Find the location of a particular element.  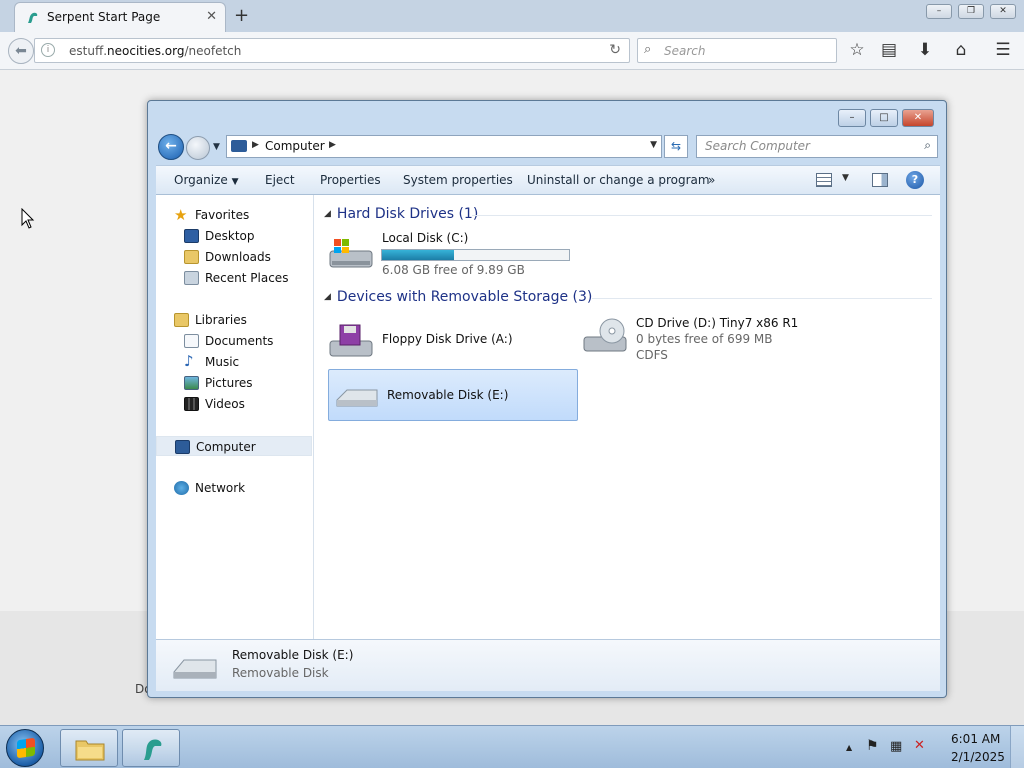

group-heading-removable-storage: ◢ Devices with Removable Storage (3) is located at coordinates (458, 297).